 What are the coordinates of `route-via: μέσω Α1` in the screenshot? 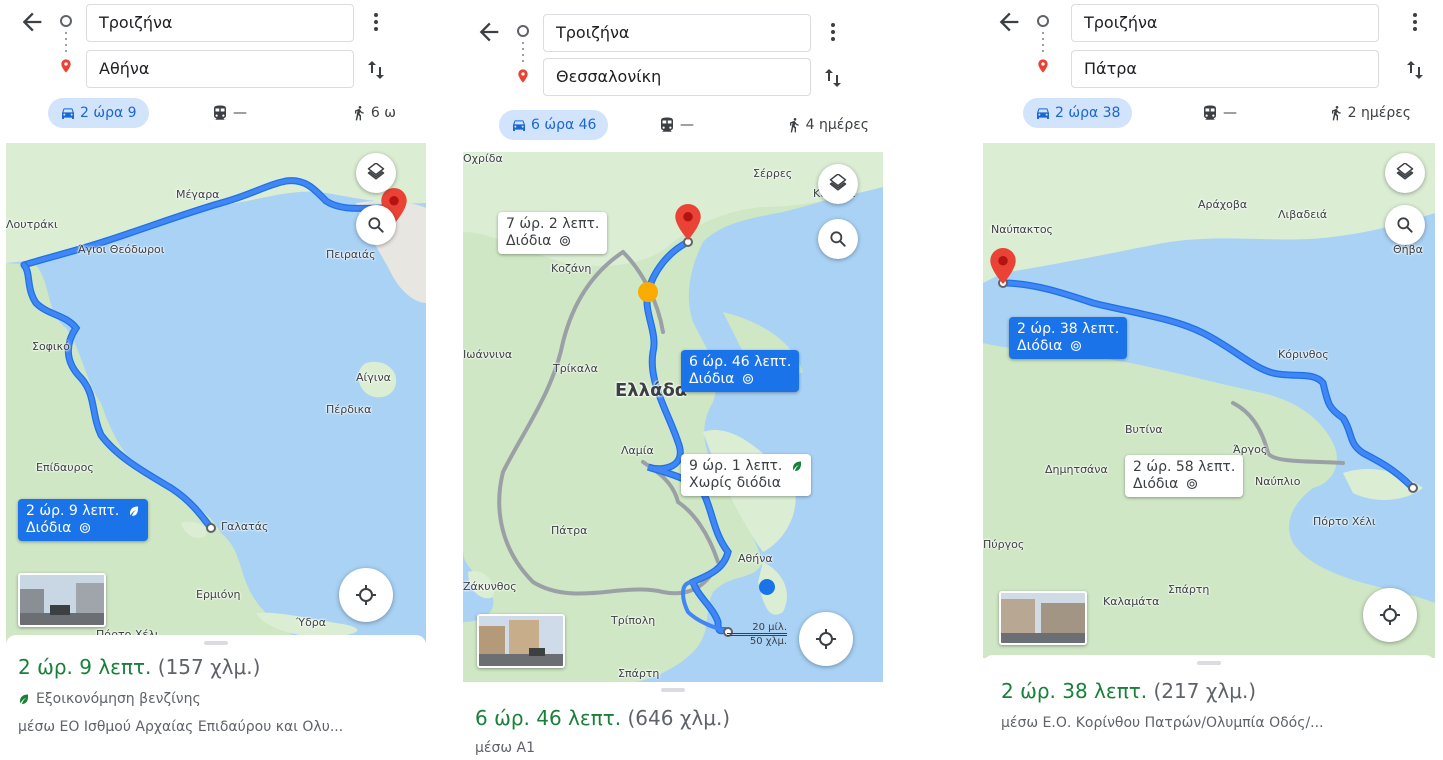 It's located at (505, 748).